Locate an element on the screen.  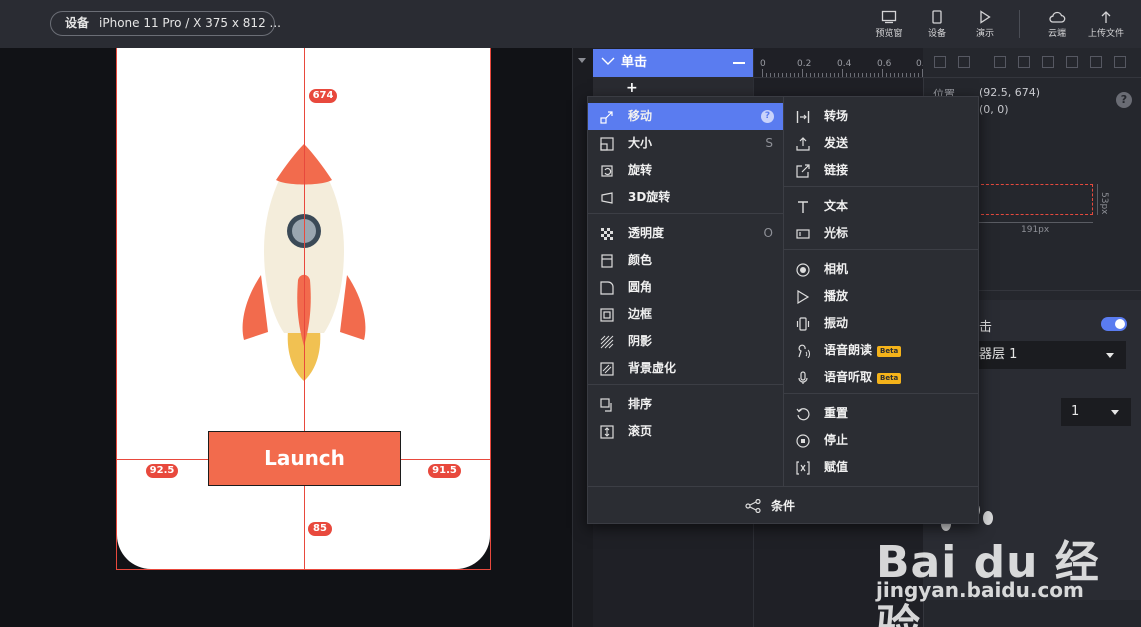
vibrate-icon is located at coordinates (803, 324).